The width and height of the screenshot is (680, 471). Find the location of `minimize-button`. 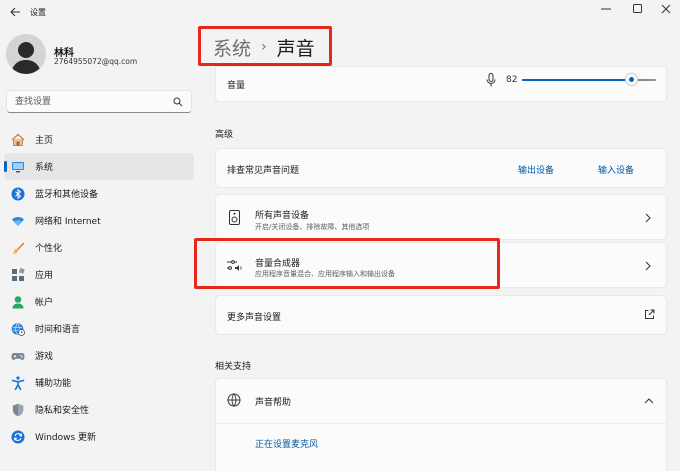

minimize-button is located at coordinates (606, 9).